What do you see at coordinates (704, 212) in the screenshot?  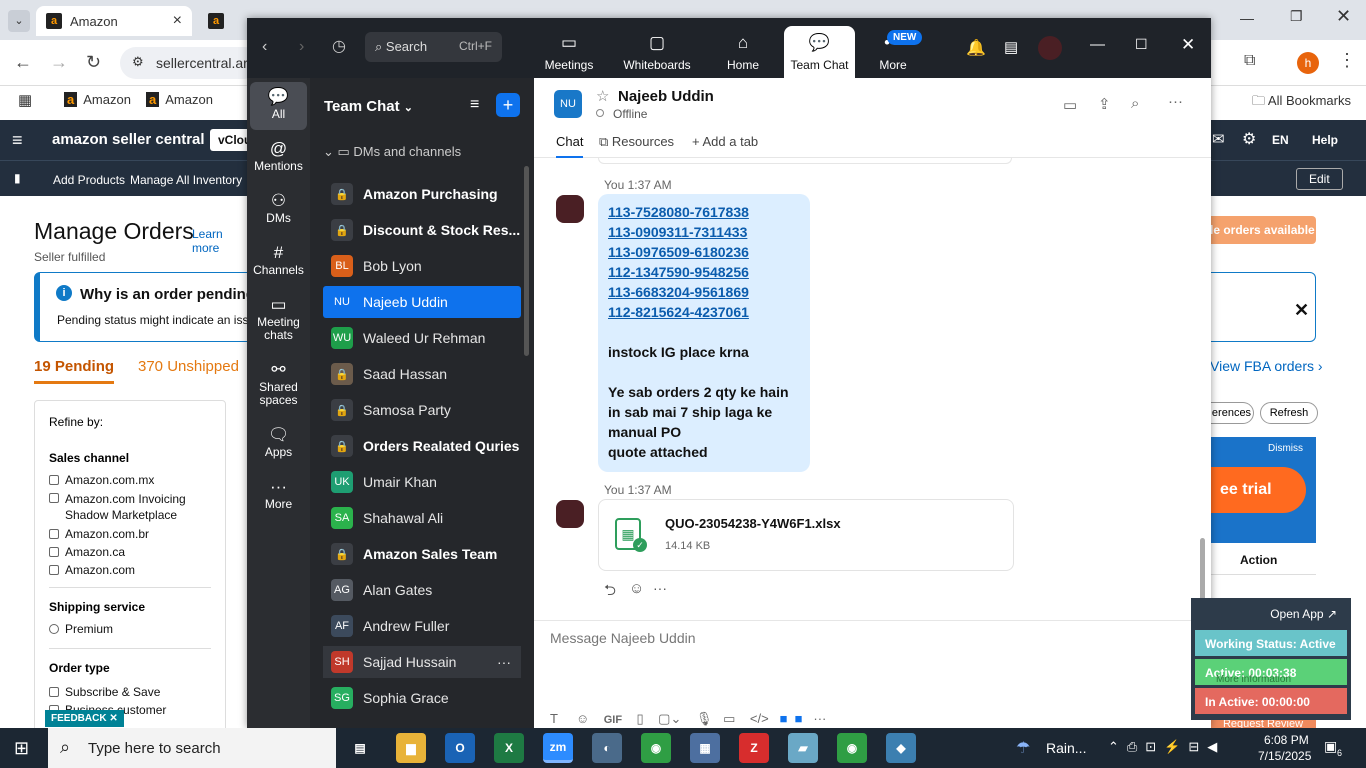 I see `order-link: 113-7528080-7617838` at bounding box center [704, 212].